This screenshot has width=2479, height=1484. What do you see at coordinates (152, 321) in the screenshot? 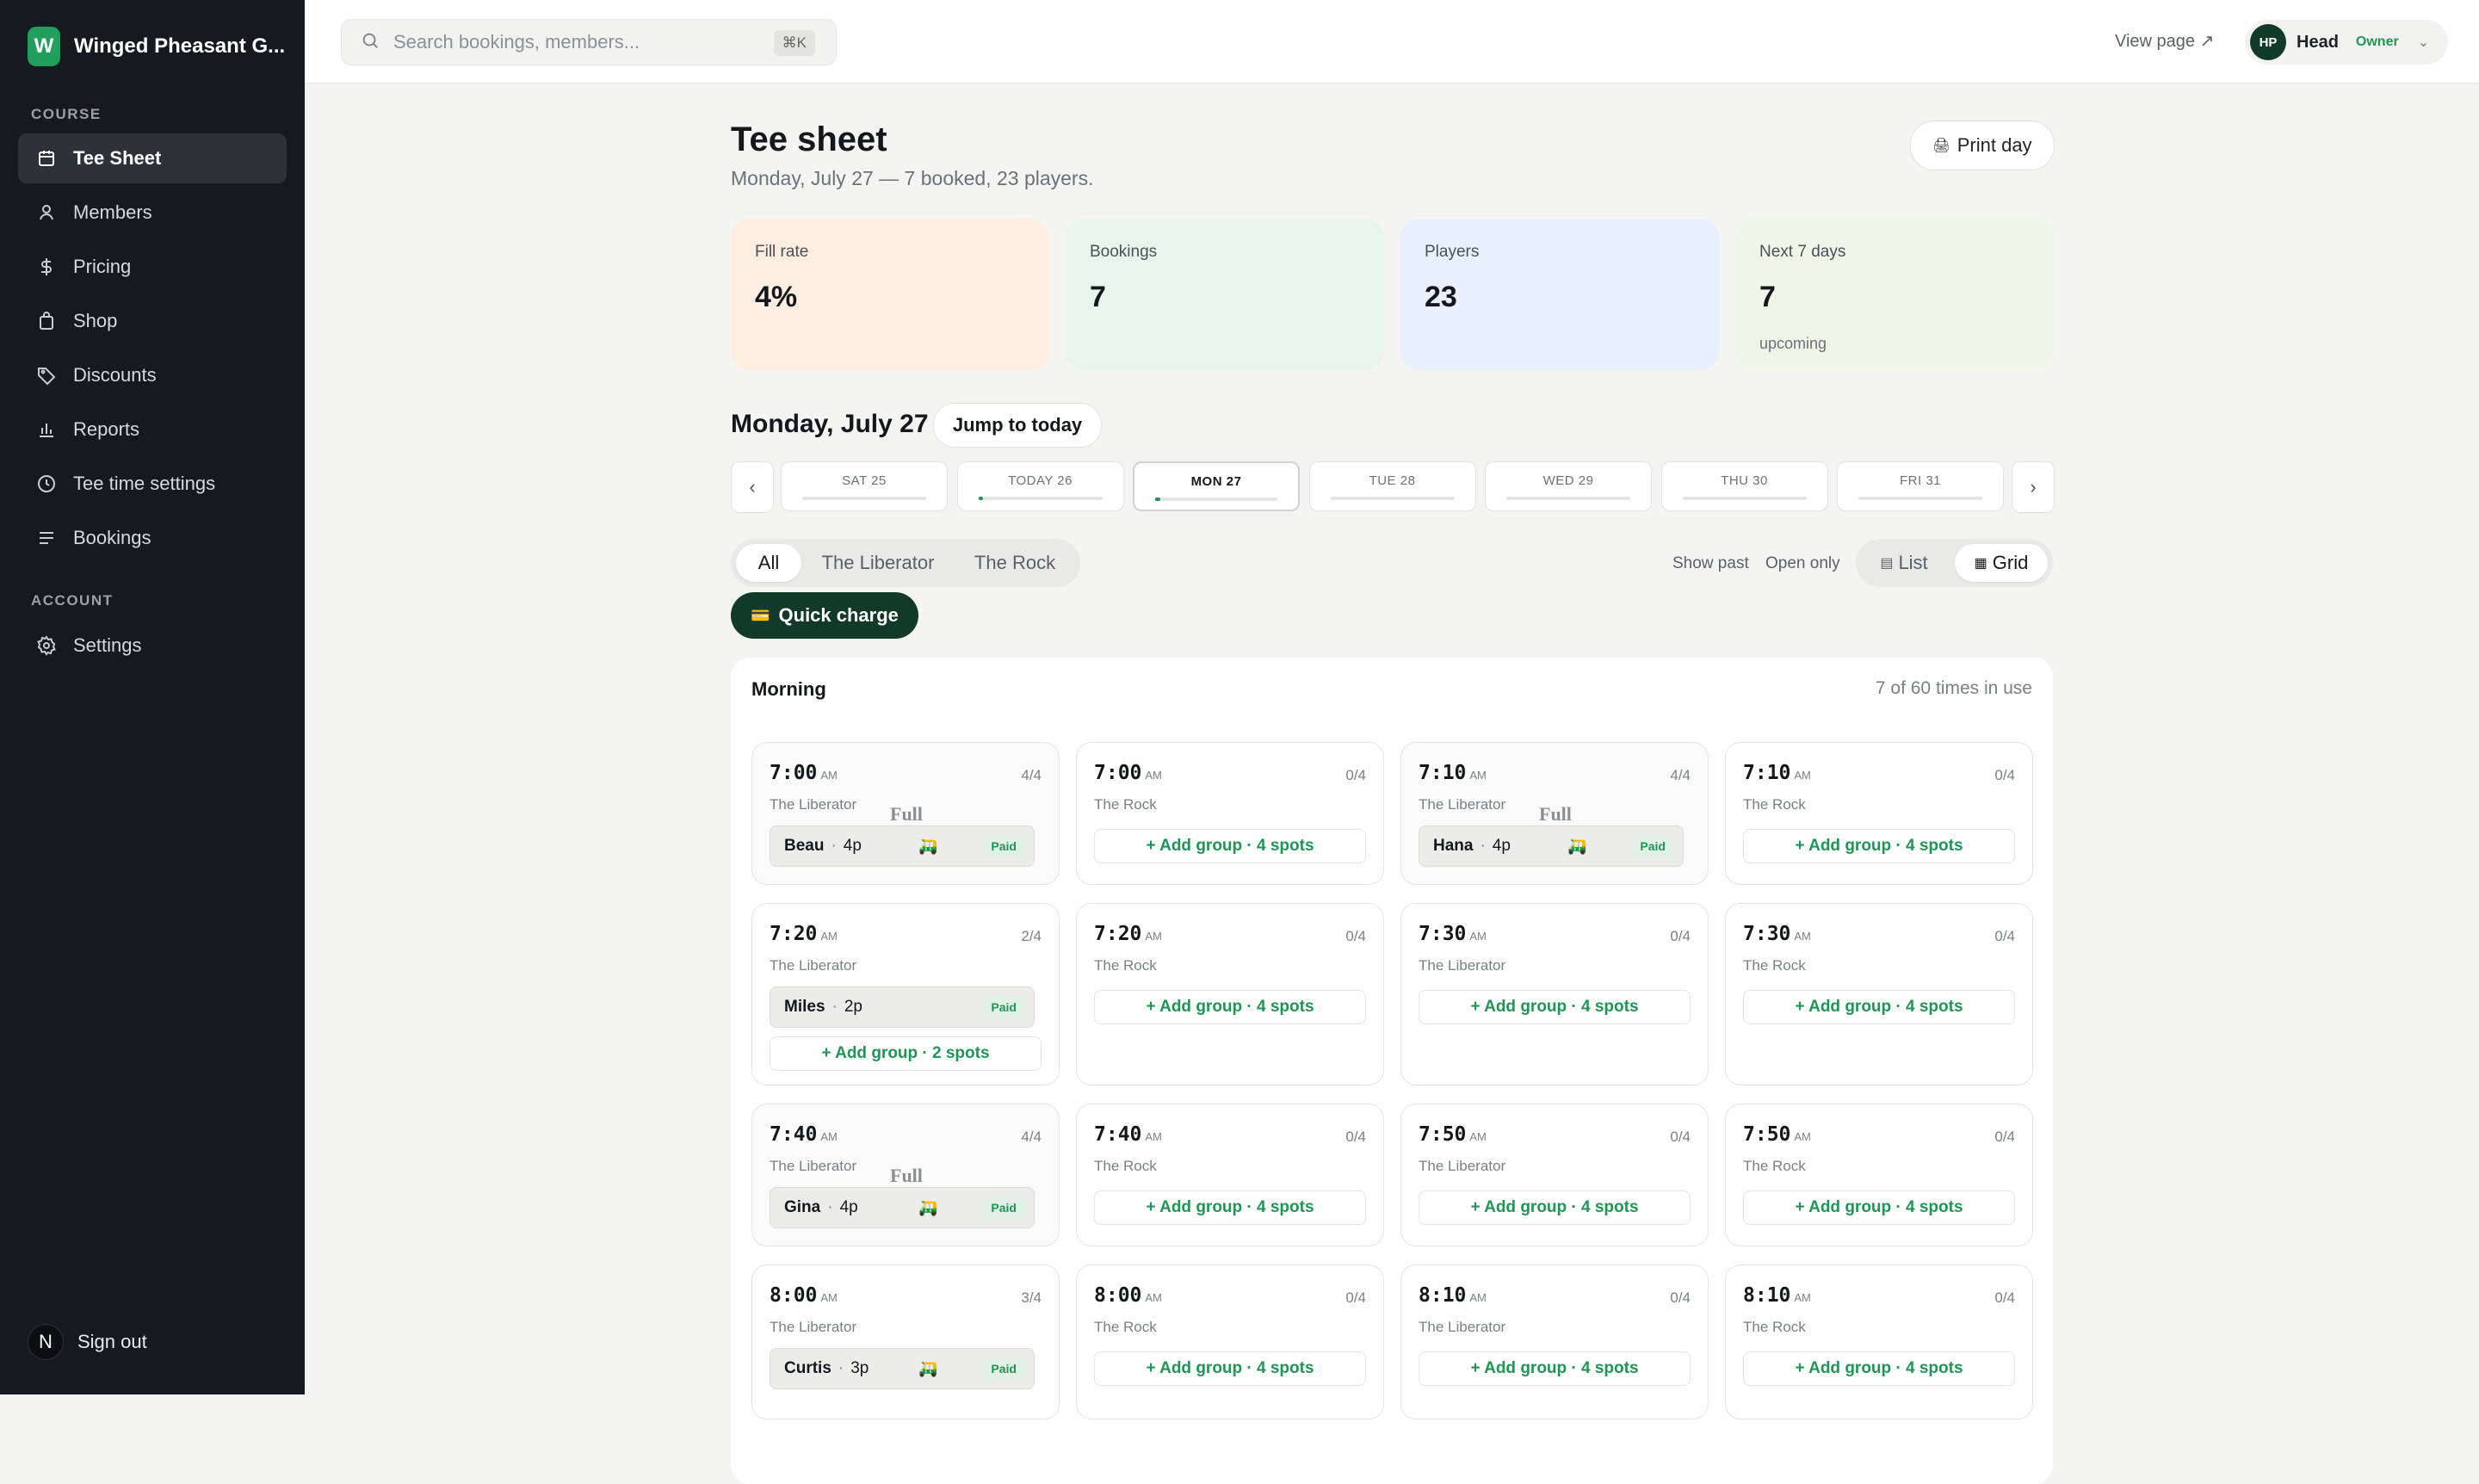
I see `sidebar-item-shop: Shop` at bounding box center [152, 321].